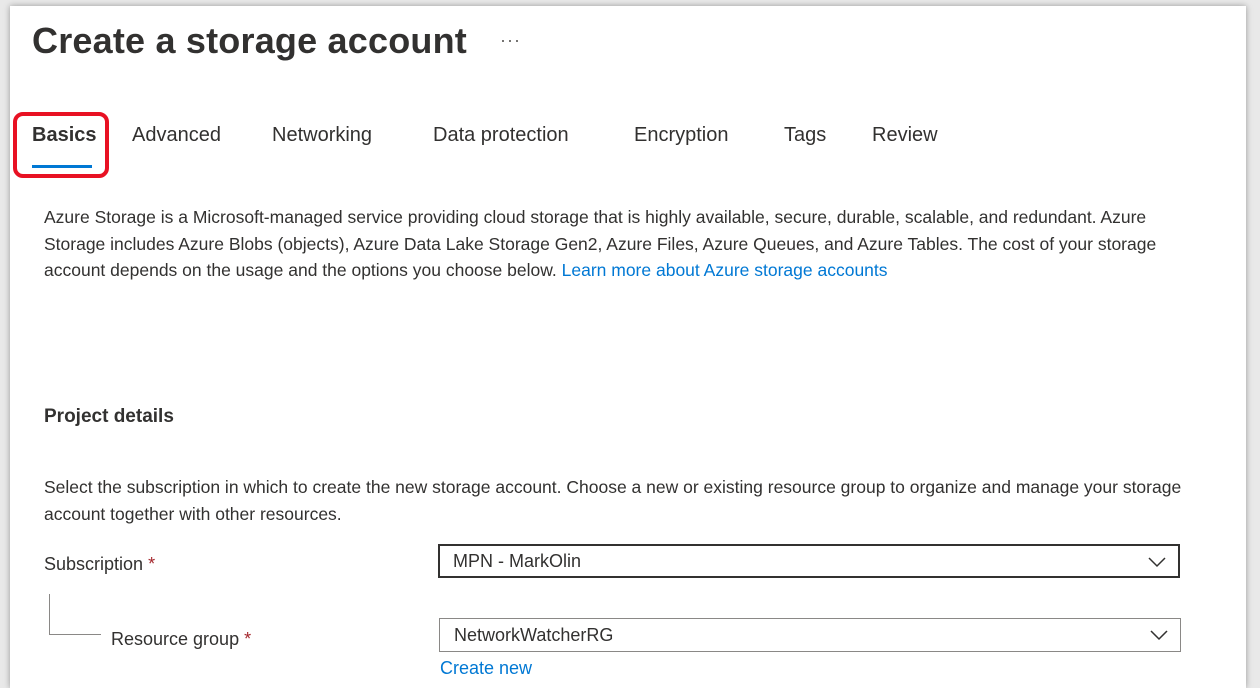  What do you see at coordinates (510, 40) in the screenshot?
I see `more-options-icon: ···` at bounding box center [510, 40].